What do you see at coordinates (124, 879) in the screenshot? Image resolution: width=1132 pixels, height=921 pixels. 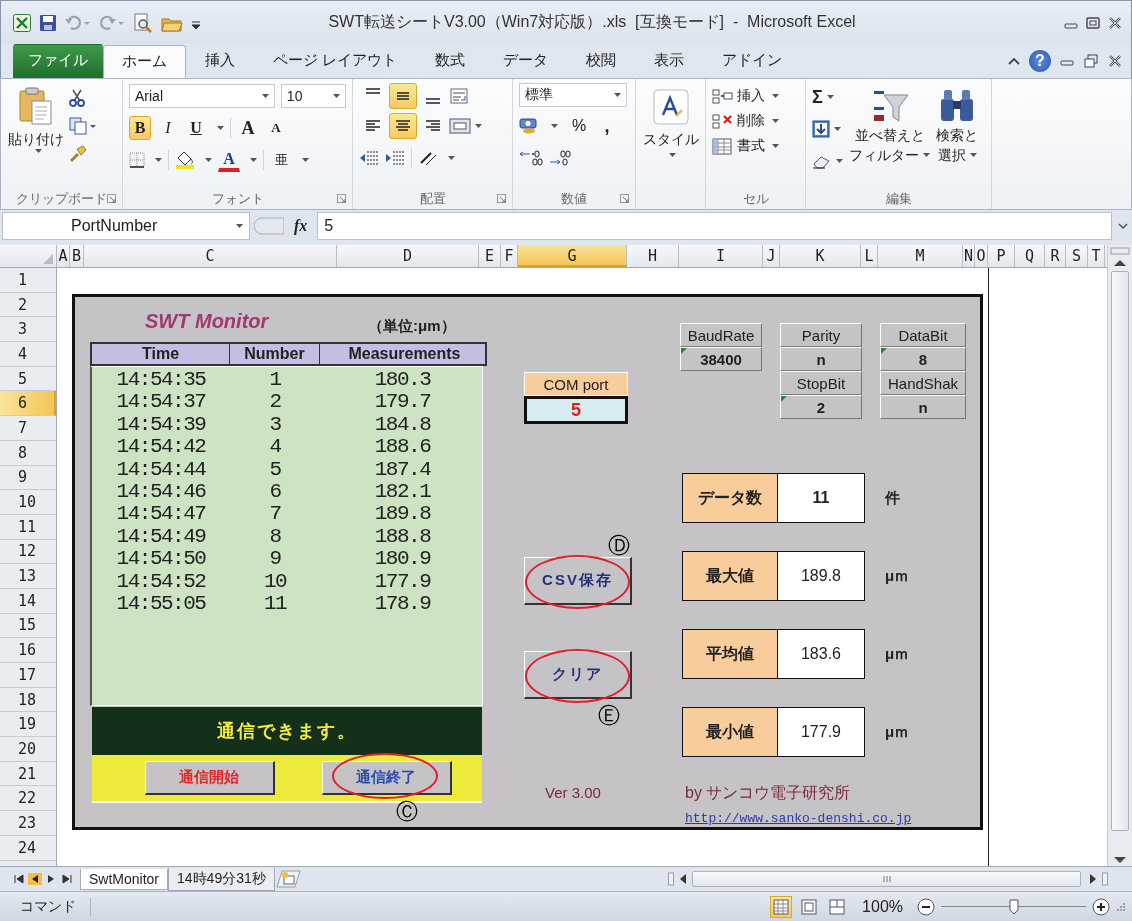 I see `sheet-tab: SwtMonitor` at bounding box center [124, 879].